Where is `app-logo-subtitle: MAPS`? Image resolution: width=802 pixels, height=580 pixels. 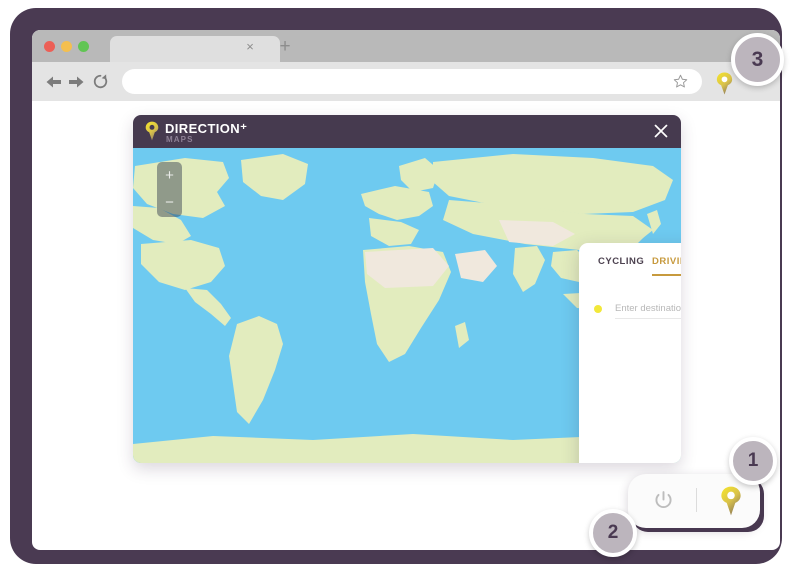
app-logo-subtitle: MAPS is located at coordinates (180, 139).